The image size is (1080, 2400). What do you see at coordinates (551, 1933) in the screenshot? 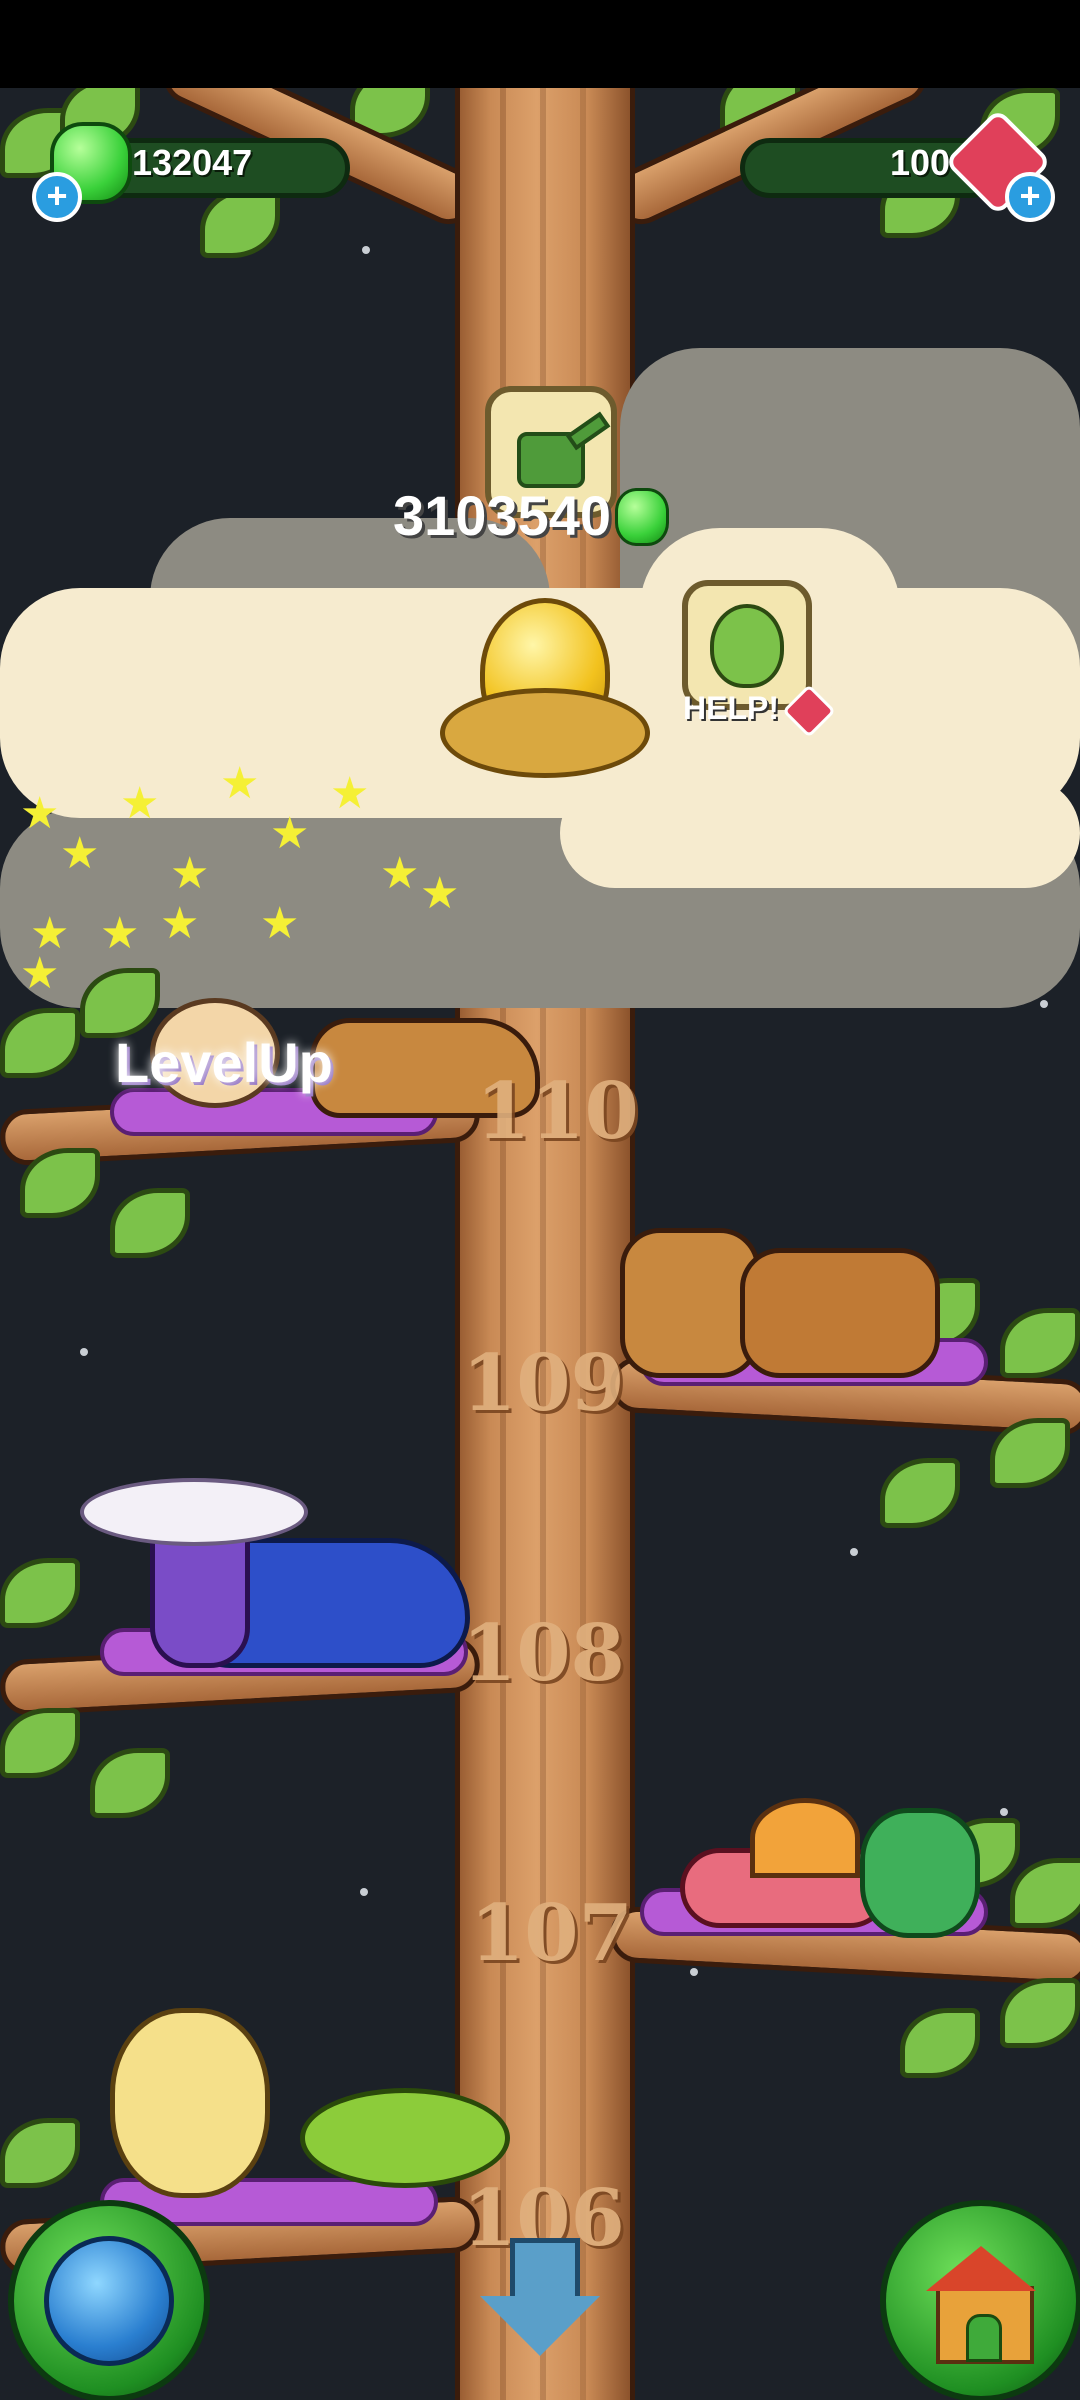
I see `level-107: 107` at bounding box center [551, 1933].